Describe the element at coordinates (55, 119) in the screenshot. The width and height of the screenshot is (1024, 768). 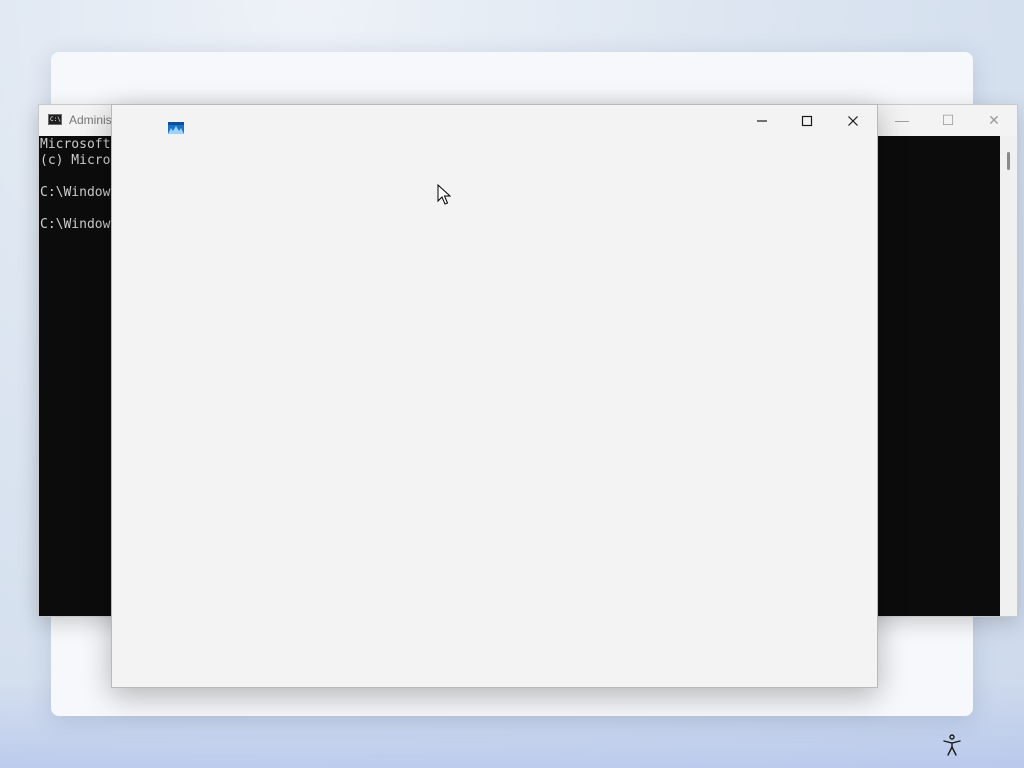
I see `cmd-icon: C:\` at that location.